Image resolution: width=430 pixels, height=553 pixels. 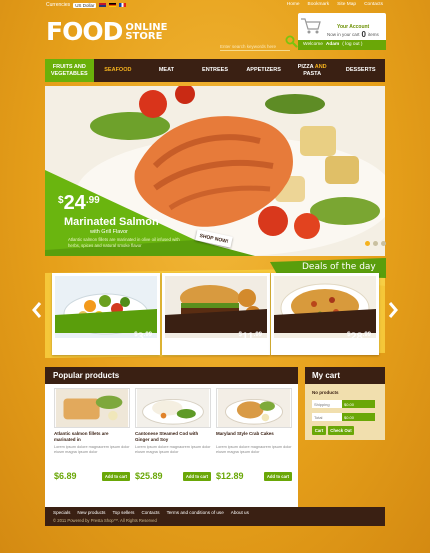 What do you see at coordinates (61, 512) in the screenshot?
I see `footer-link-specials: Specials` at bounding box center [61, 512].